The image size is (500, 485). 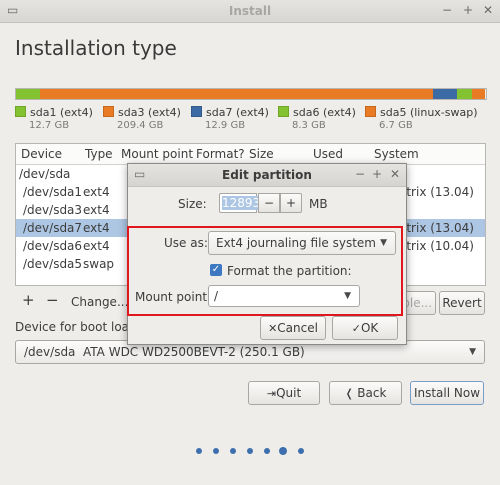 What do you see at coordinates (52, 300) in the screenshot?
I see `remove-partition-button: −` at bounding box center [52, 300].